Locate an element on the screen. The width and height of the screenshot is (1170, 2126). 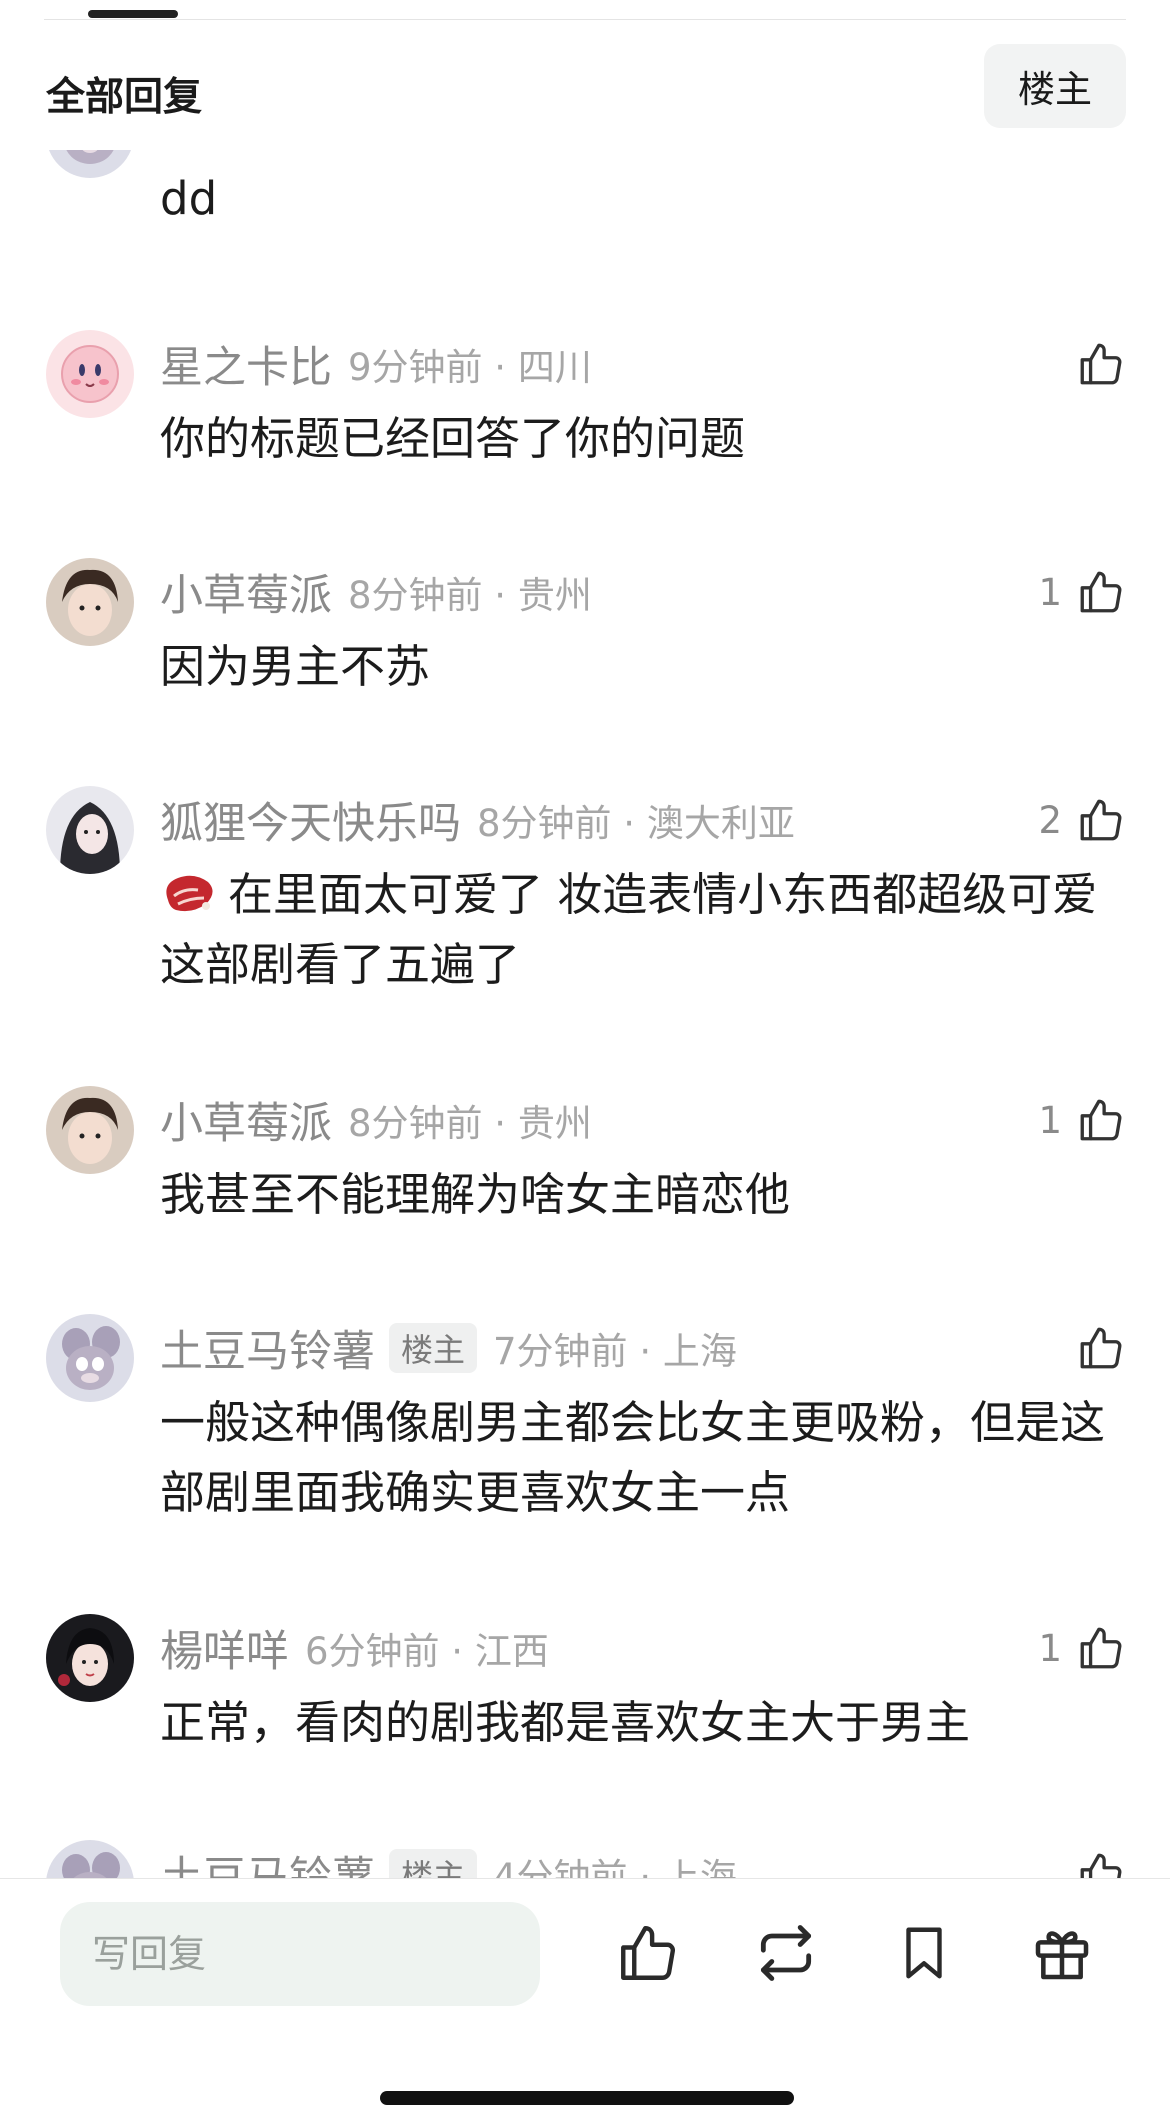
comment-meta: 星之卡比 9分钟前 · 四川 is located at coordinates (376, 364).